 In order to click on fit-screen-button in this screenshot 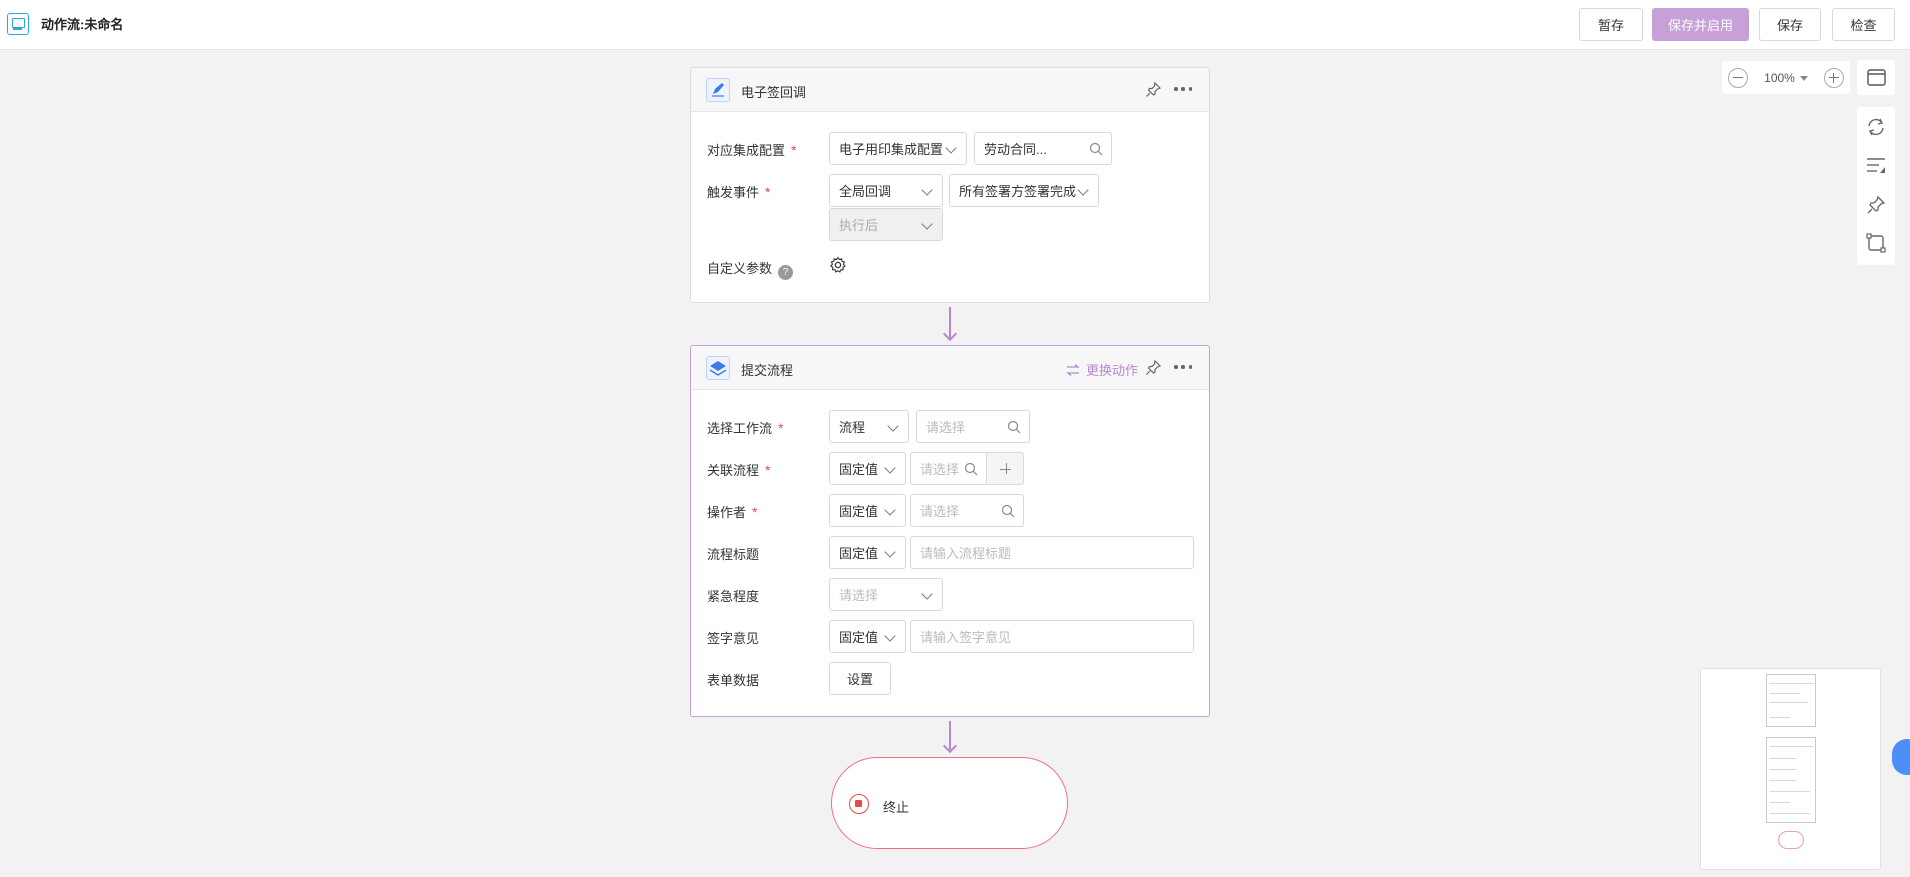, I will do `click(1876, 77)`.